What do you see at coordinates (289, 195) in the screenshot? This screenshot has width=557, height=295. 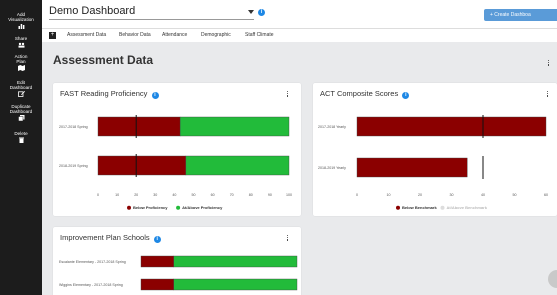 I see `x-tick-label: 100` at bounding box center [289, 195].